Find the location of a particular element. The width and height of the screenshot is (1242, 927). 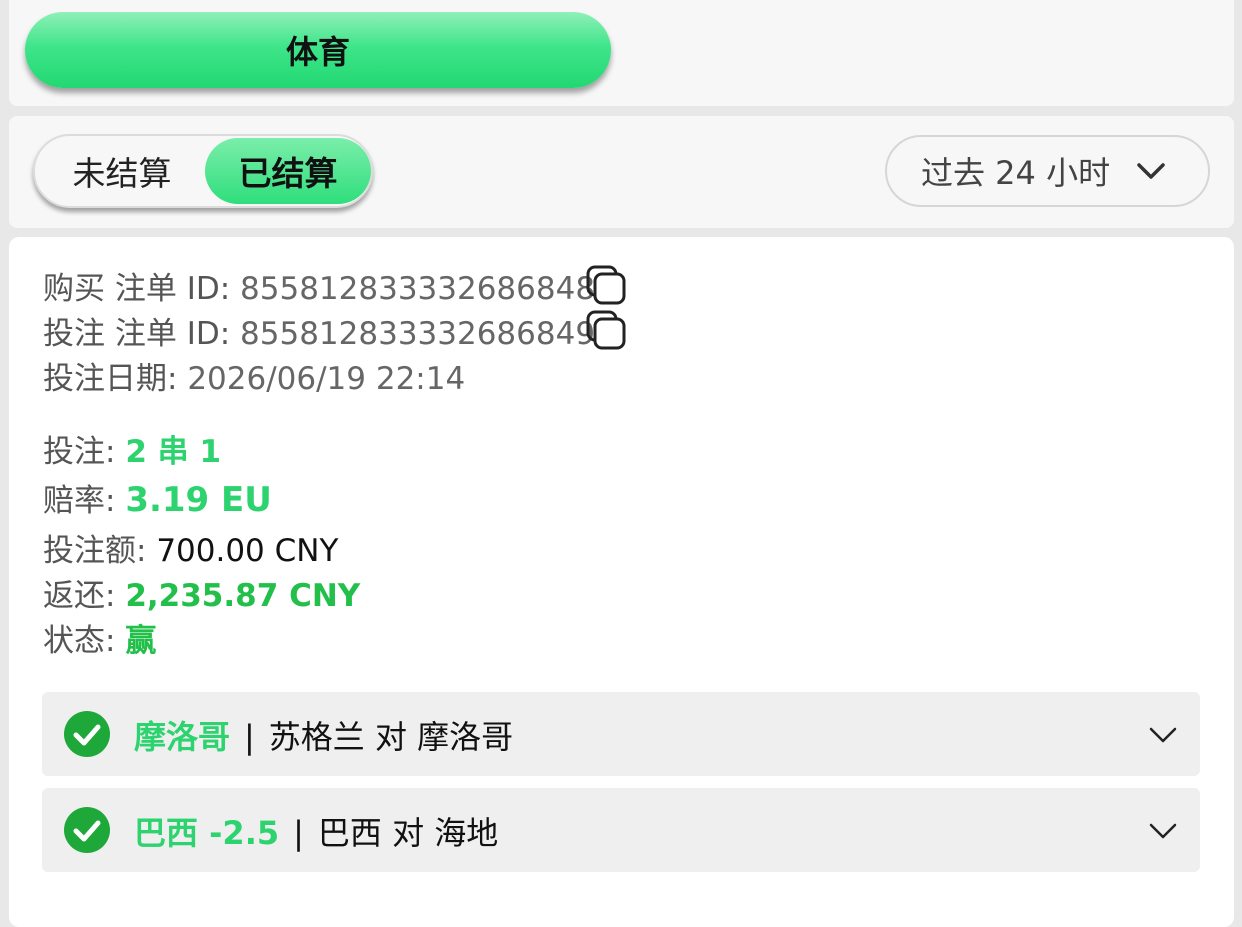

return-value: 2,235.87 CNY is located at coordinates (243, 596).